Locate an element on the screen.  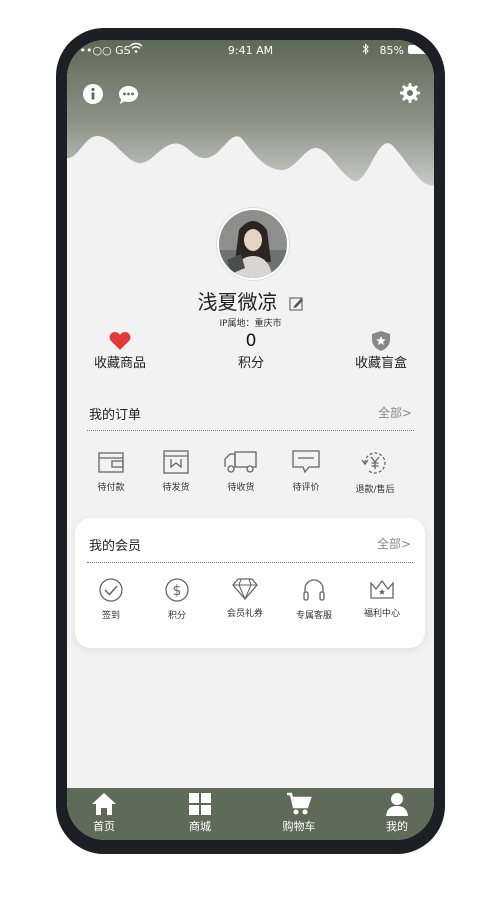
member-service: 专属客服 is located at coordinates (314, 599).